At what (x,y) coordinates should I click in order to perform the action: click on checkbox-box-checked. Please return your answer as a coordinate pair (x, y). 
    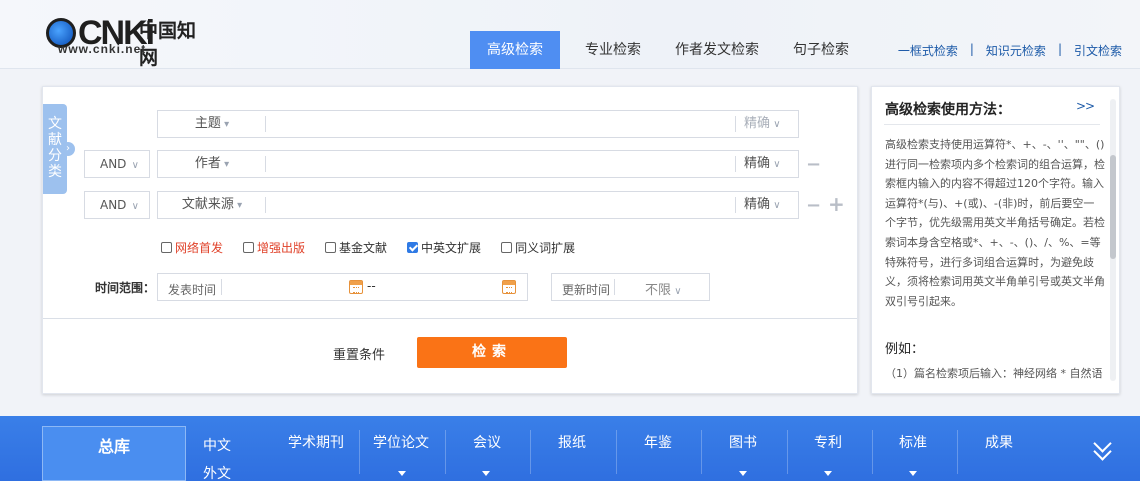
    Looking at the image, I should click on (413, 247).